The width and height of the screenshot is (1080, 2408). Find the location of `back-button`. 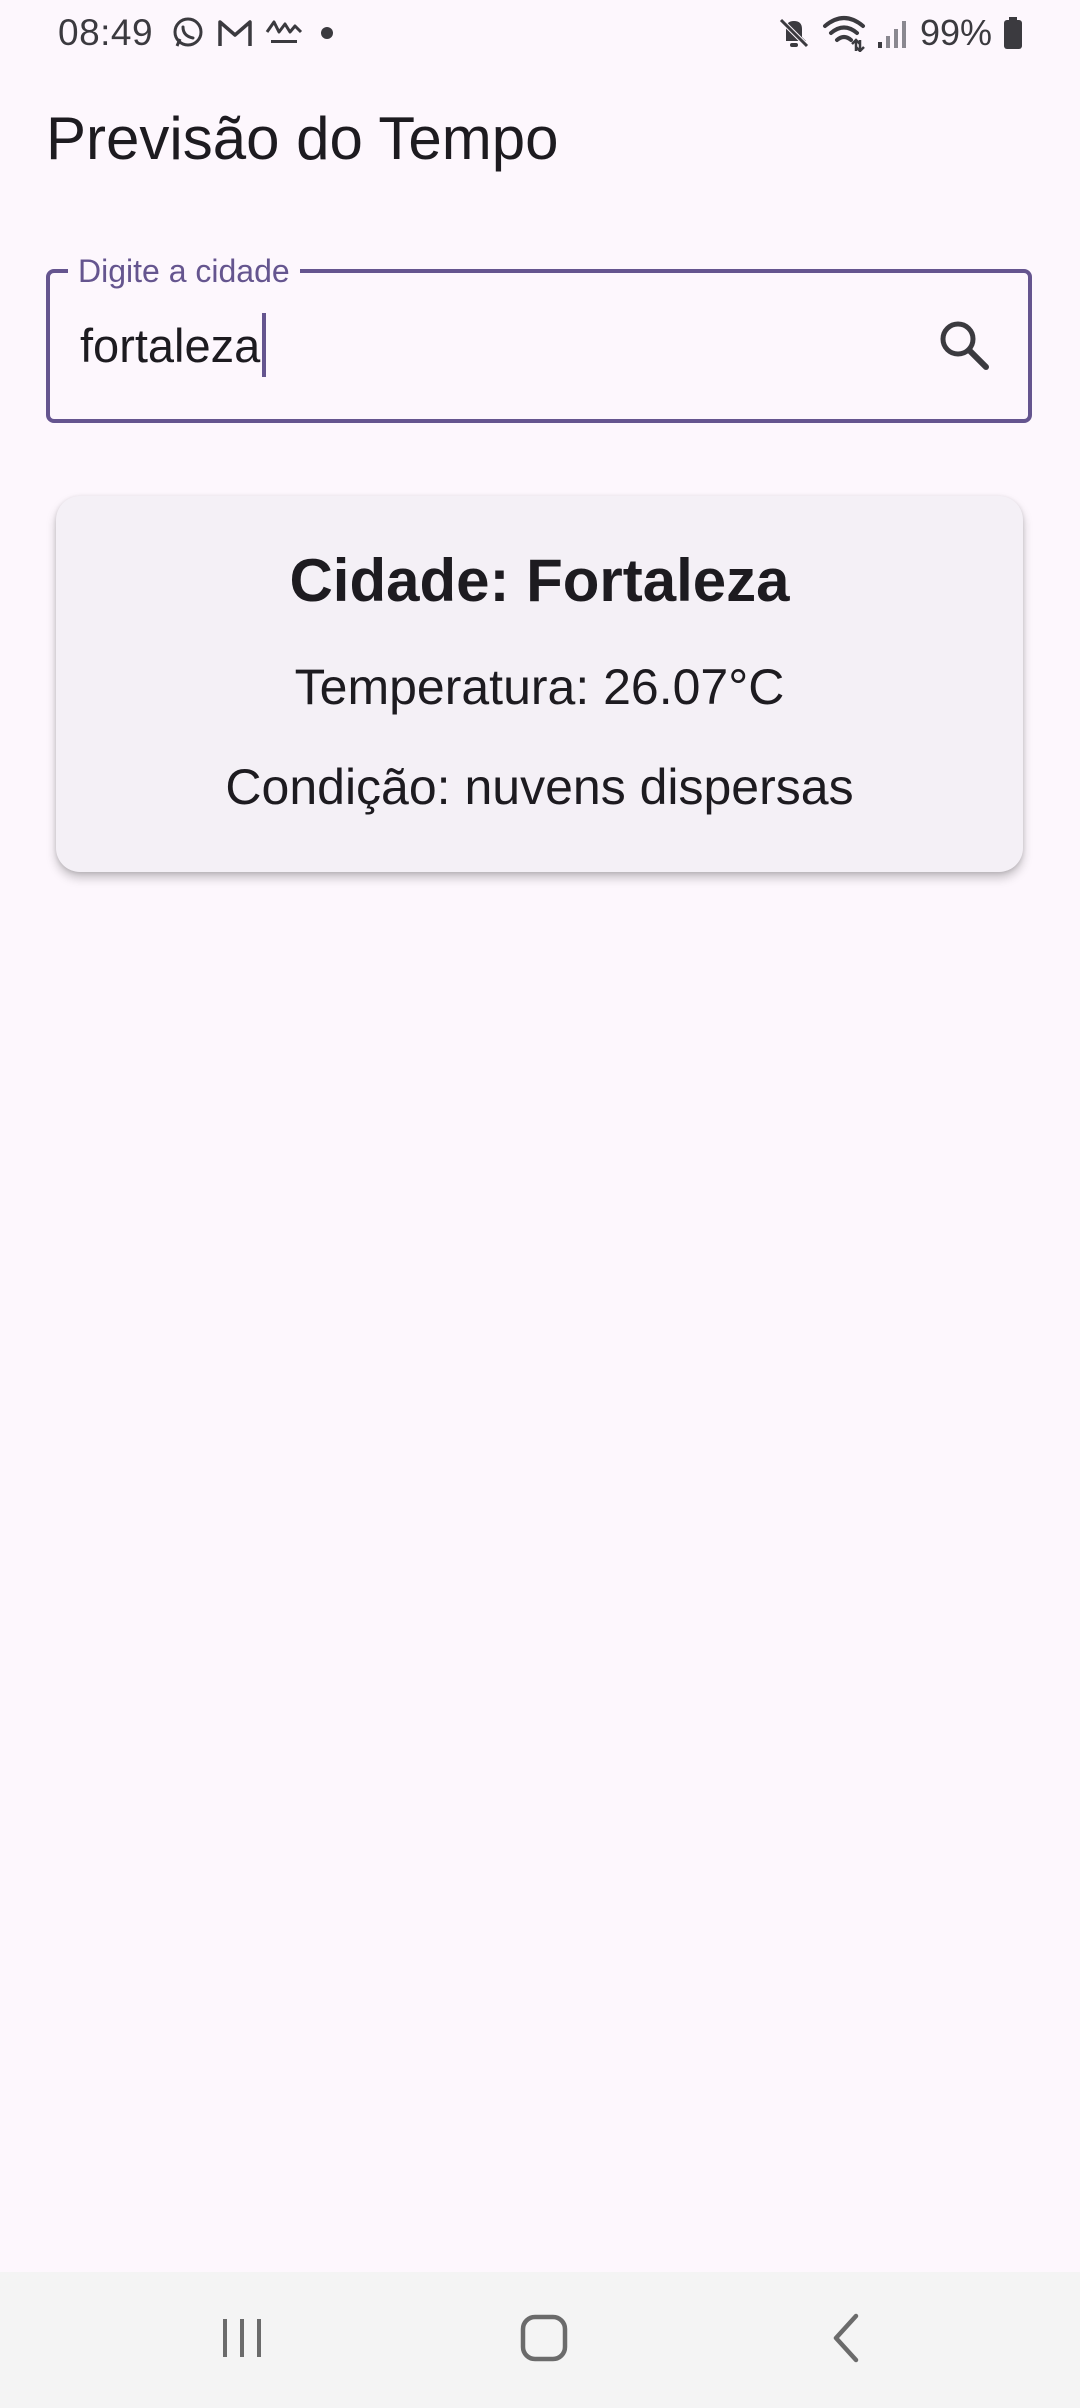

back-button is located at coordinates (846, 2340).